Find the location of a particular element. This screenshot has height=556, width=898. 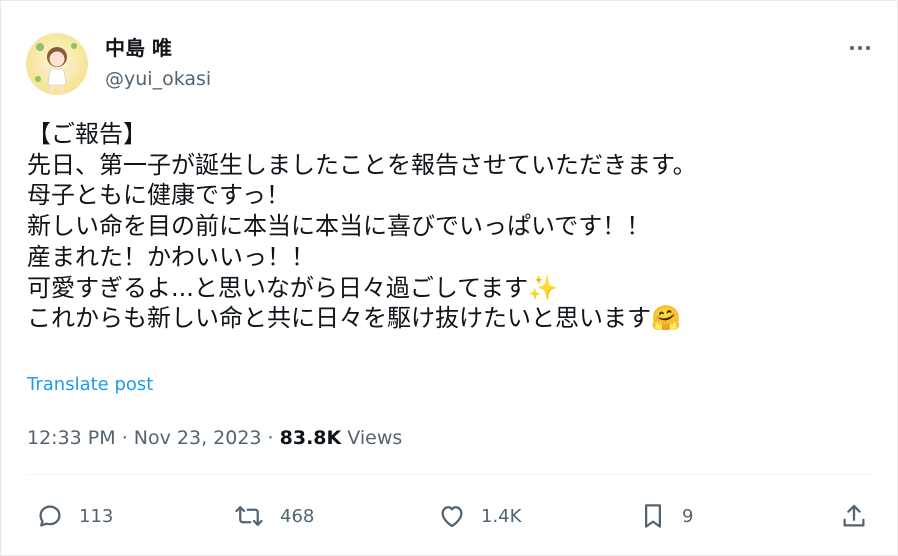

post-line: 先日、第一子が誕生しましたことを報告させていただきます。 is located at coordinates (362, 164).